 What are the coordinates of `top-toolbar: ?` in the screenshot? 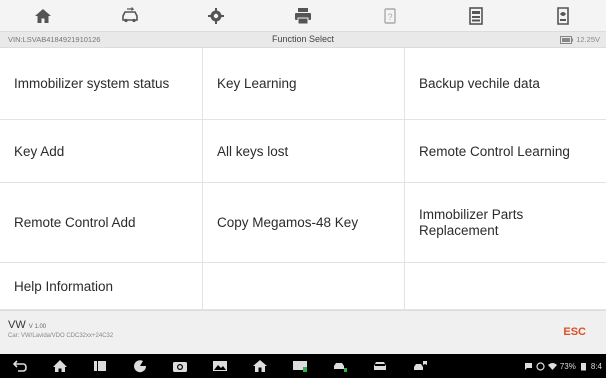 It's located at (303, 15).